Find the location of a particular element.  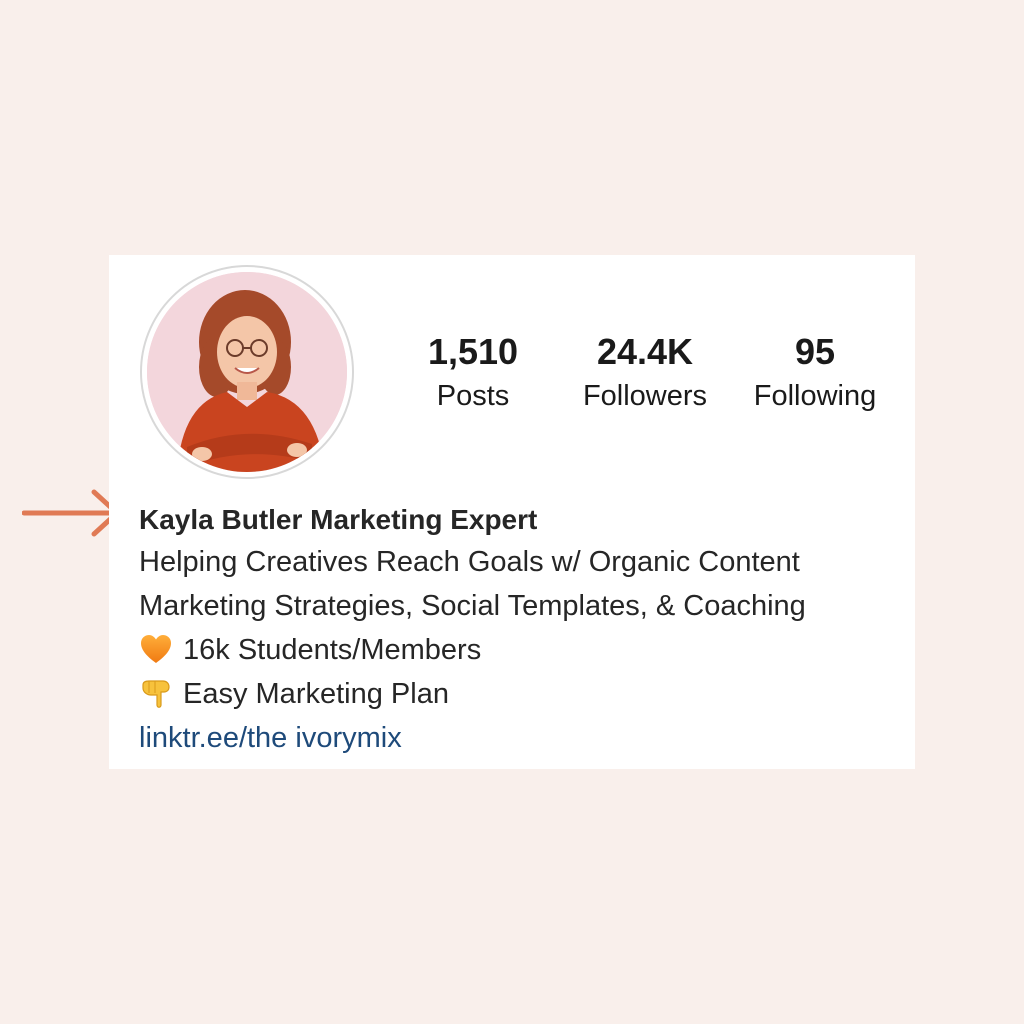

posts-stat: 1,510 Posts is located at coordinates (473, 372).